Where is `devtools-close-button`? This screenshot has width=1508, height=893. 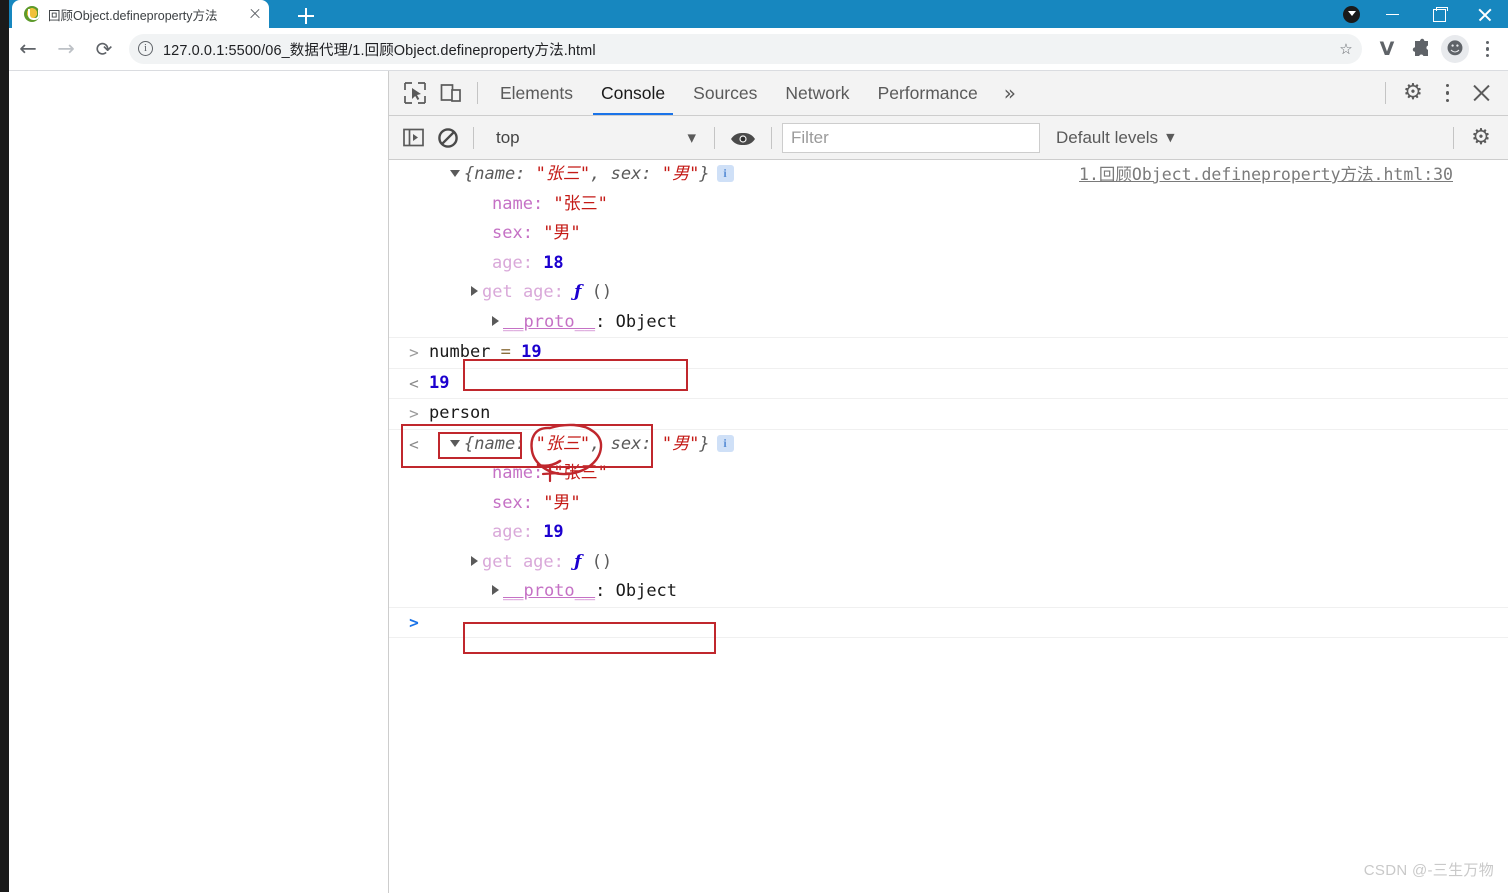 devtools-close-button is located at coordinates (1481, 93).